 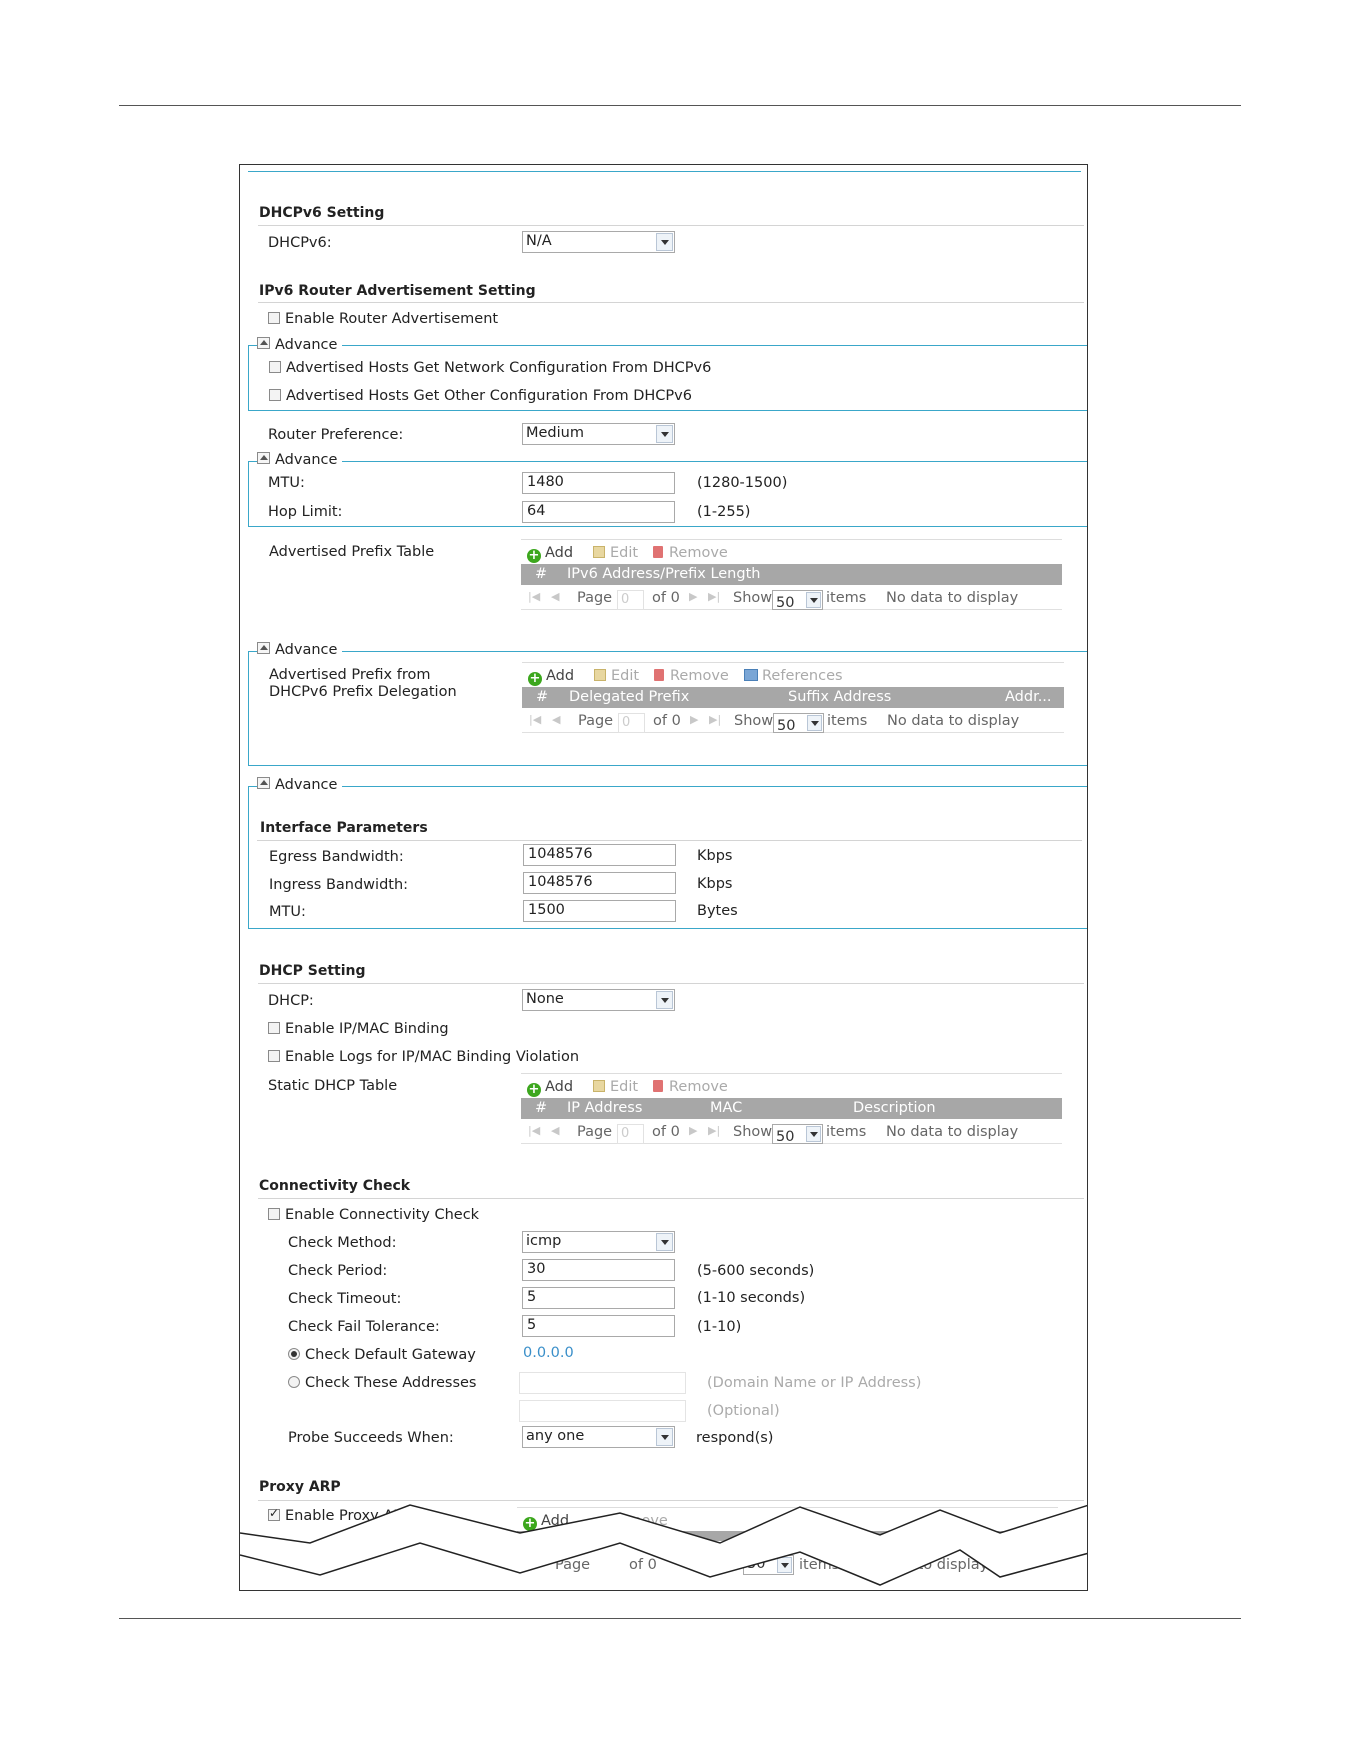 I want to click on torn-edge-graphic, so click(x=663, y=1545).